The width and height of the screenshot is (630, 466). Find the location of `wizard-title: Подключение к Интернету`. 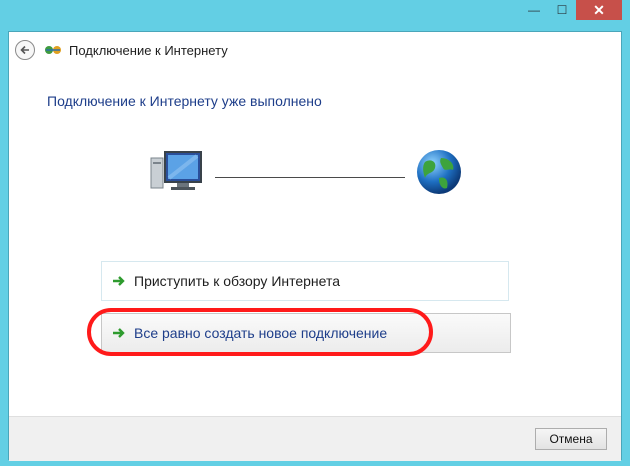

wizard-title: Подключение к Интернету is located at coordinates (148, 50).